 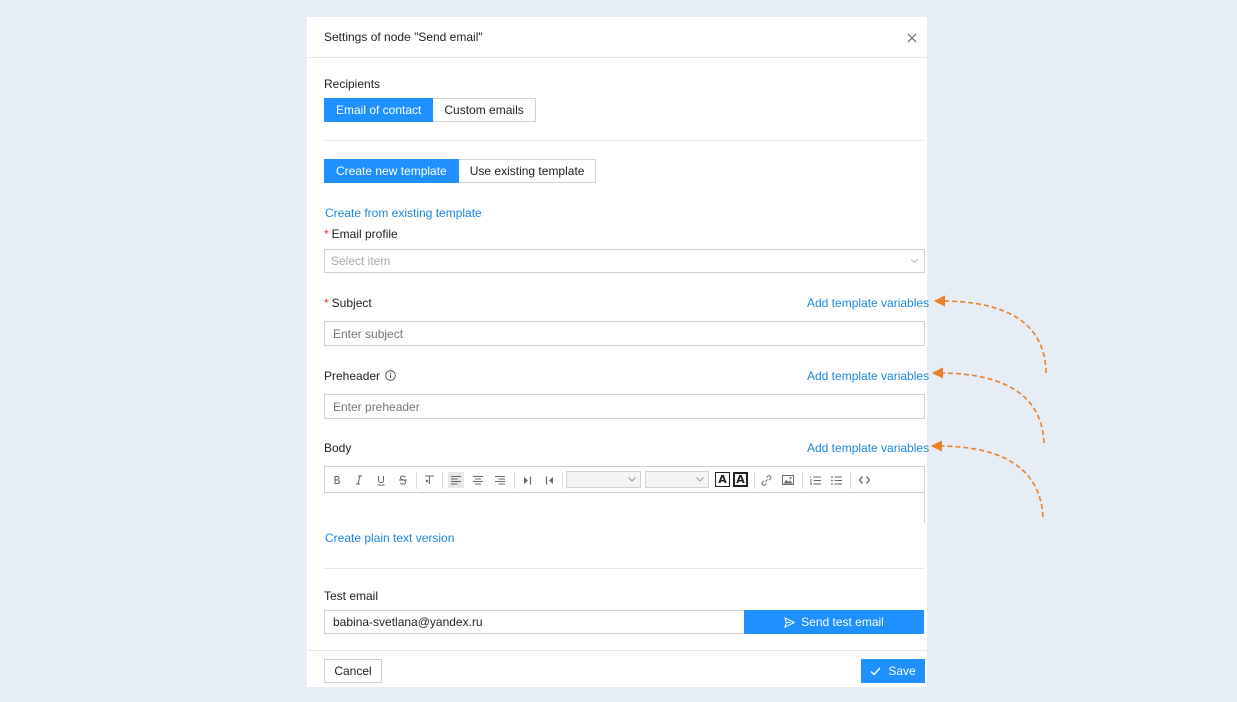 I want to click on underline-icon, so click(x=381, y=480).